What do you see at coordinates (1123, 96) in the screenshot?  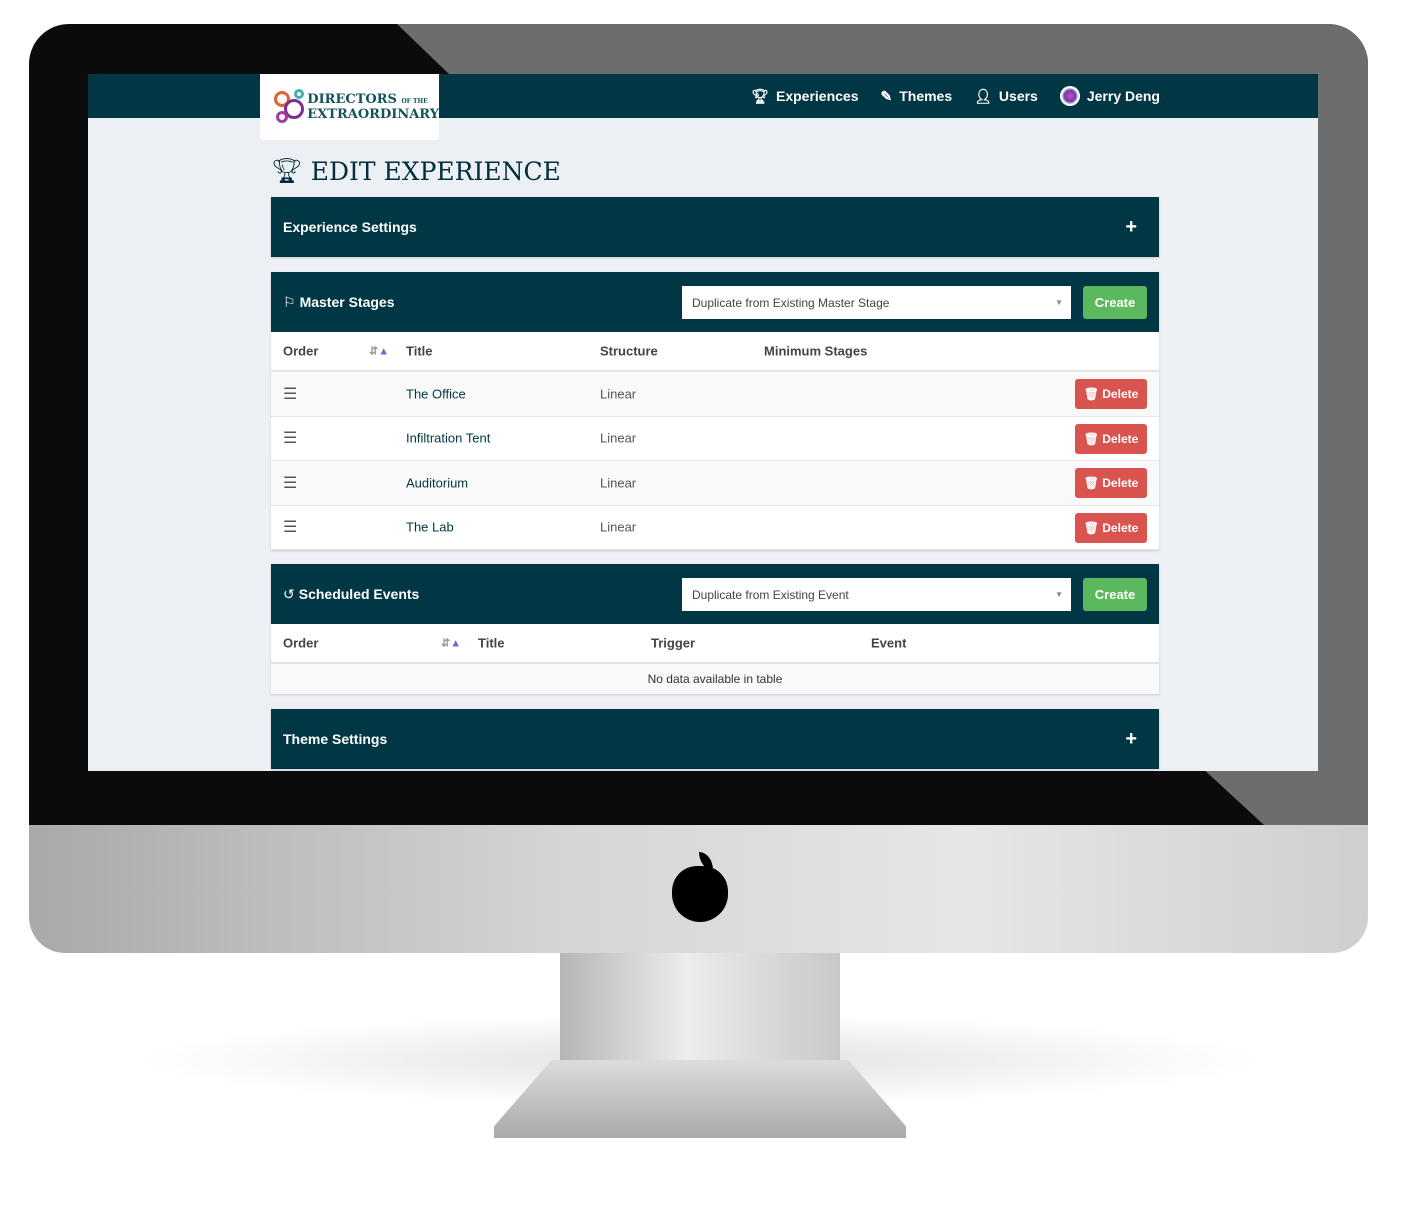 I see `nav-label: Jerry Deng` at bounding box center [1123, 96].